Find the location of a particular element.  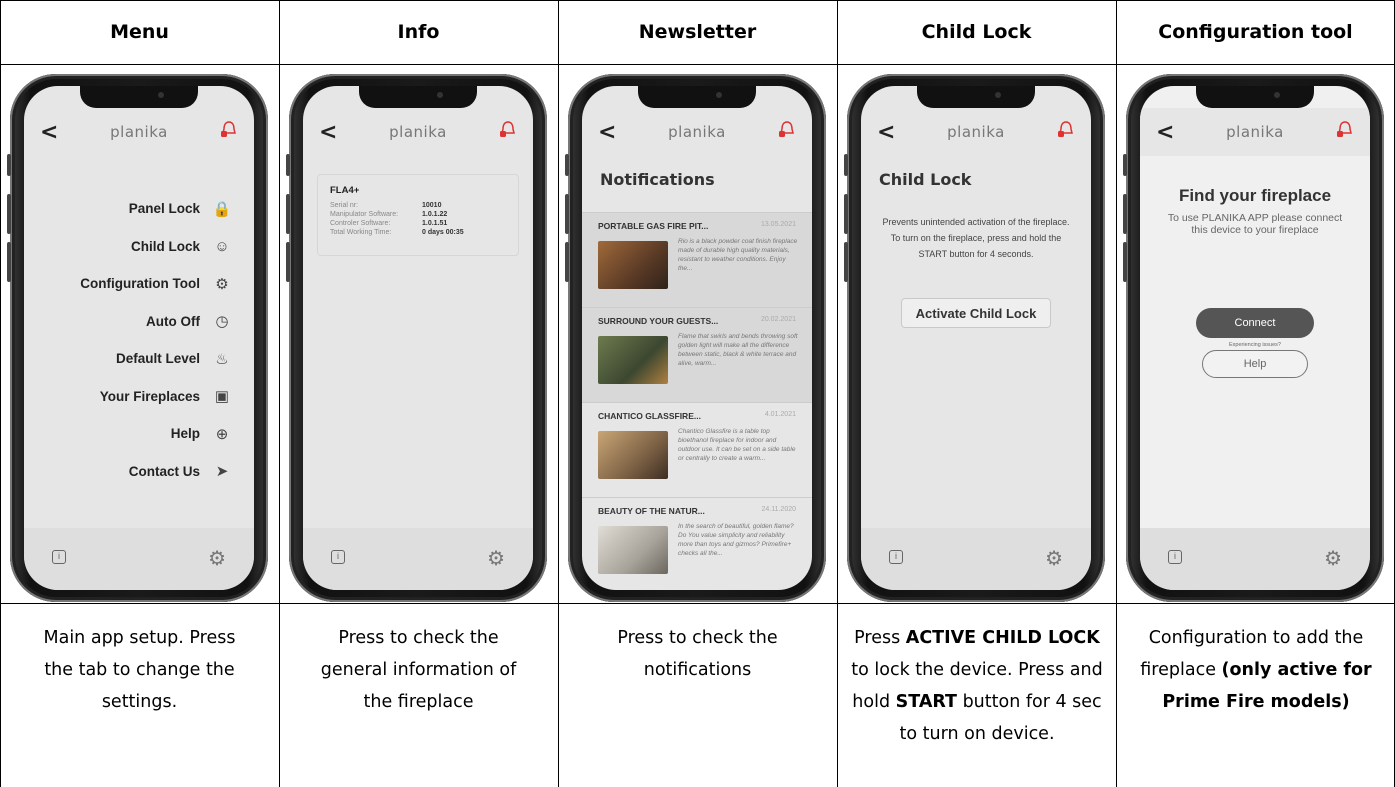

menu-item-panel-lock: Panel Lock 🔒 is located at coordinates (156, 209).